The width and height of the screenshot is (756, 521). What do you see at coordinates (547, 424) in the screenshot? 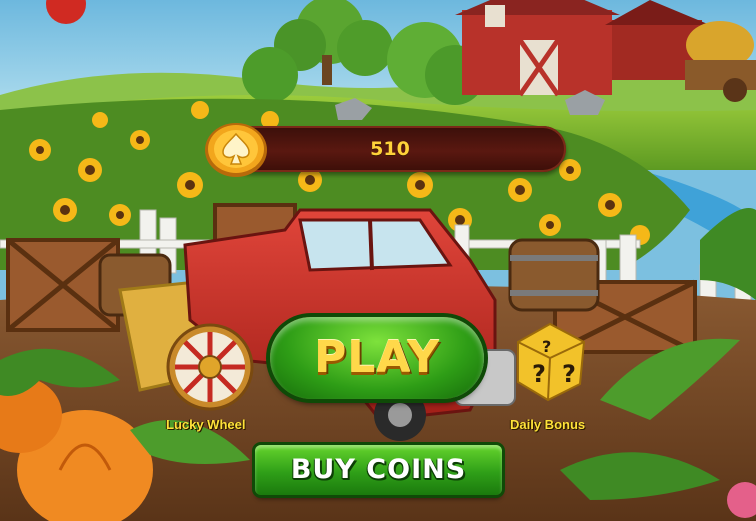
I see `daily-bonus-label: Daily Bonus` at bounding box center [547, 424].